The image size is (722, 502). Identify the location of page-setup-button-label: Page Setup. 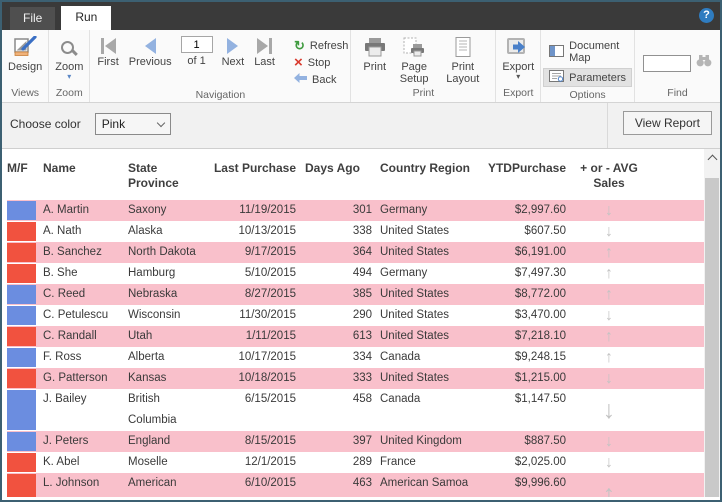
(414, 73).